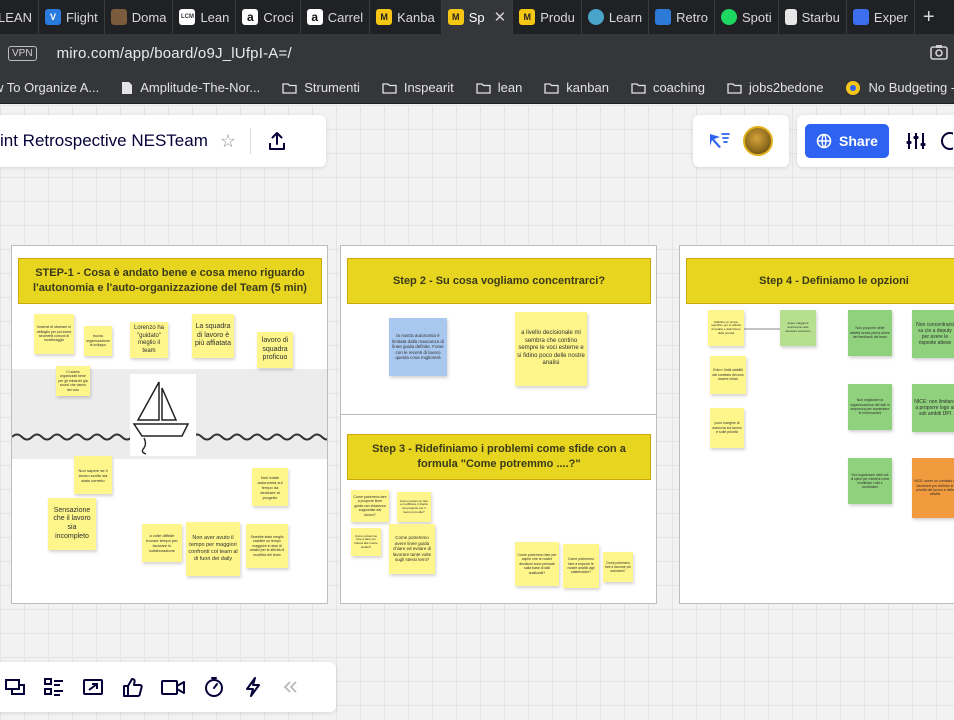 Image resolution: width=954 pixels, height=720 pixels. Describe the element at coordinates (428, 87) in the screenshot. I see `bookmark-label: Inspearit` at that location.